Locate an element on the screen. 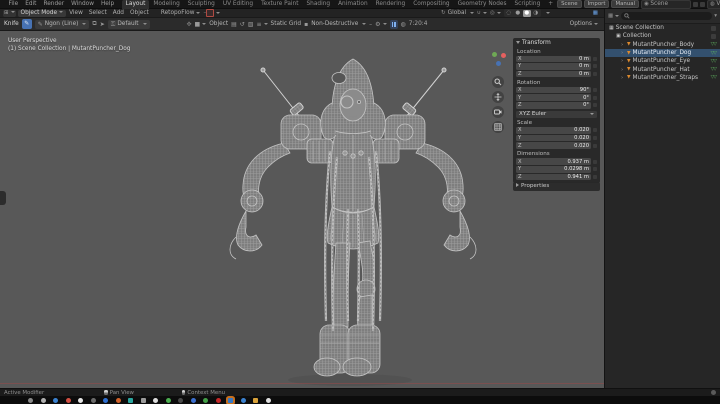 Image resolution: width=720 pixels, height=404 pixels. location-z-field: Z0 m is located at coordinates (553, 74).